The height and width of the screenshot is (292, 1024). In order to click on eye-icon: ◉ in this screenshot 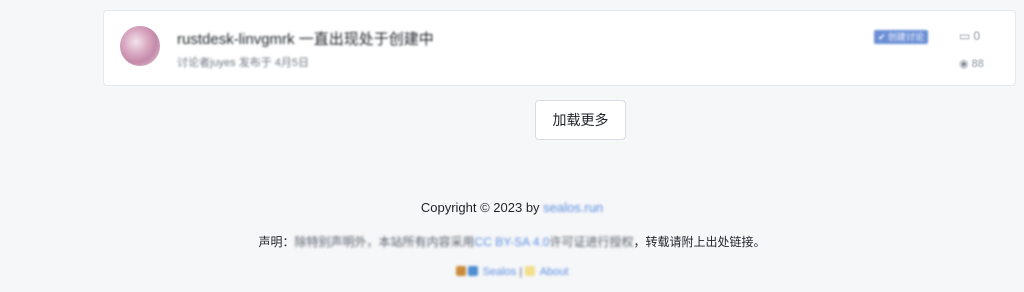, I will do `click(964, 64)`.